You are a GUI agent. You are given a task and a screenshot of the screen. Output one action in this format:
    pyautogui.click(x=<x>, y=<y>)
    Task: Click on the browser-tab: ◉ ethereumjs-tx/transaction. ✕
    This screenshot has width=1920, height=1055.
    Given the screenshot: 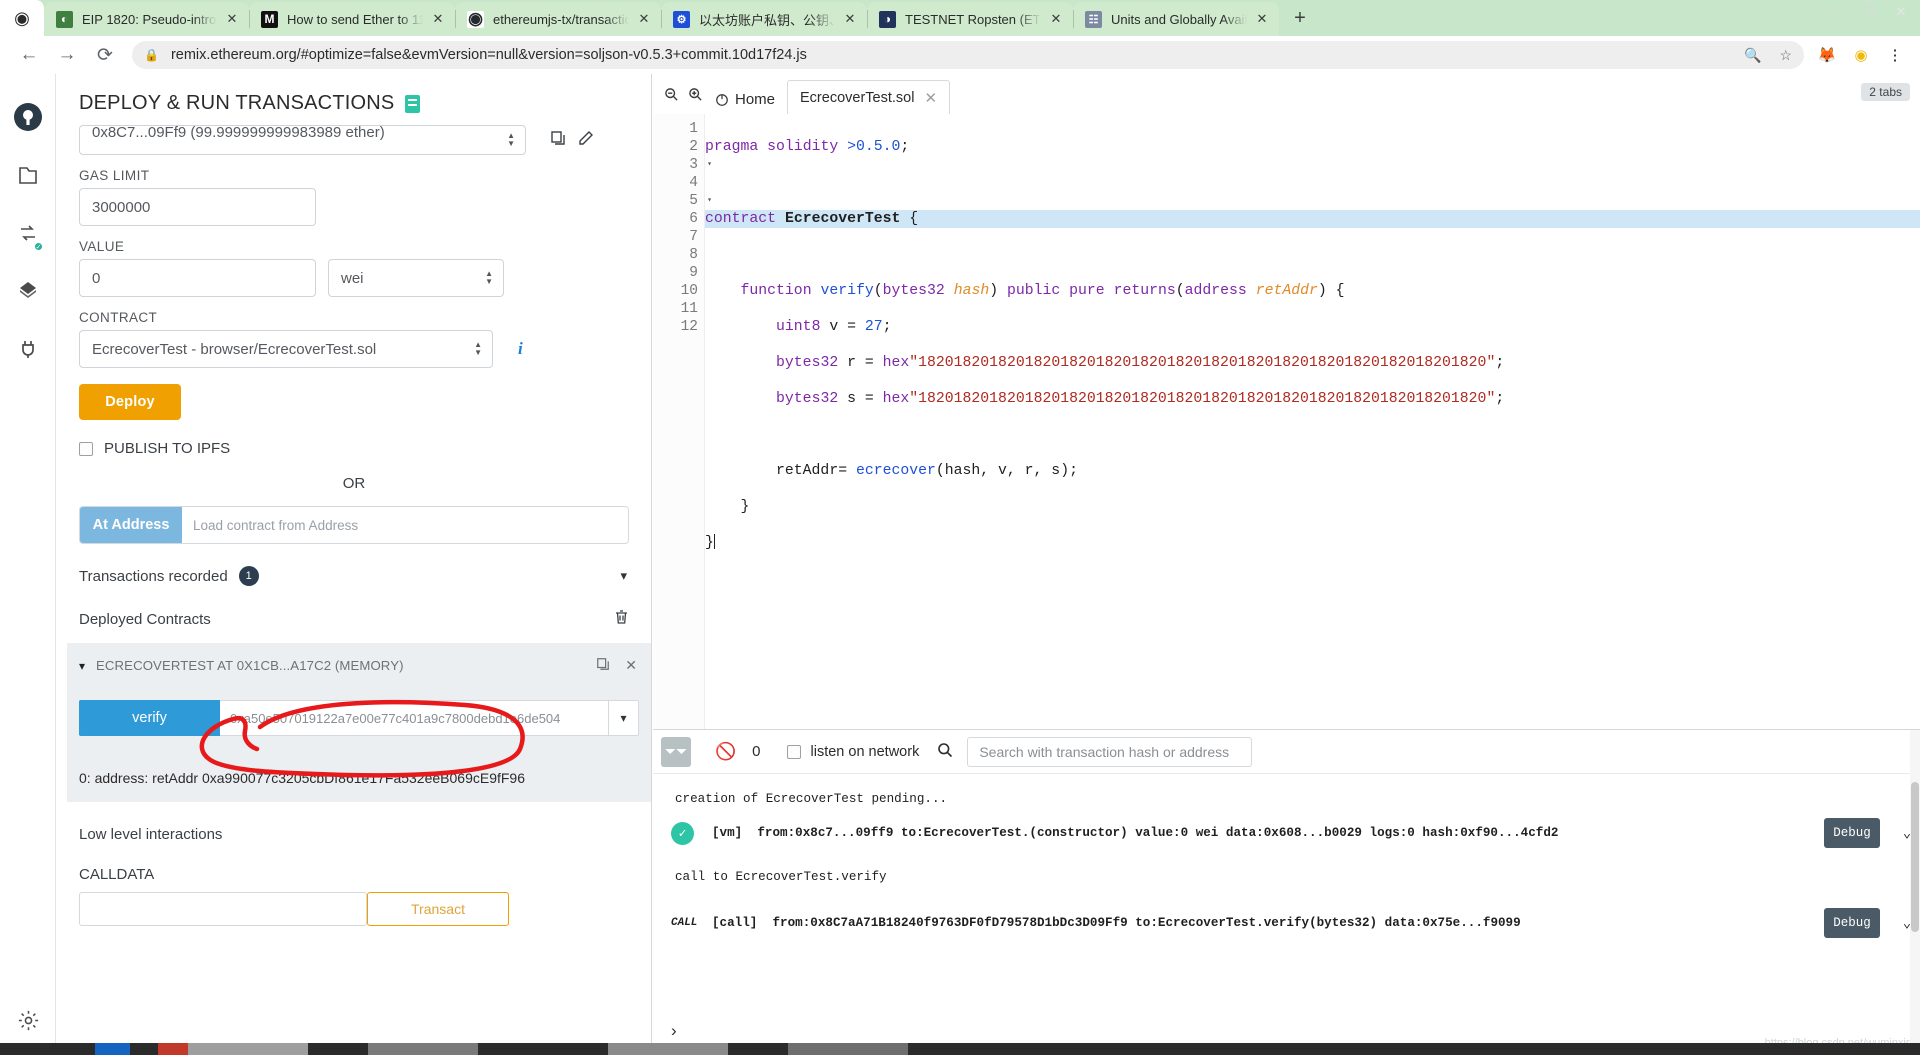 What is the action you would take?
    pyautogui.click(x=558, y=19)
    